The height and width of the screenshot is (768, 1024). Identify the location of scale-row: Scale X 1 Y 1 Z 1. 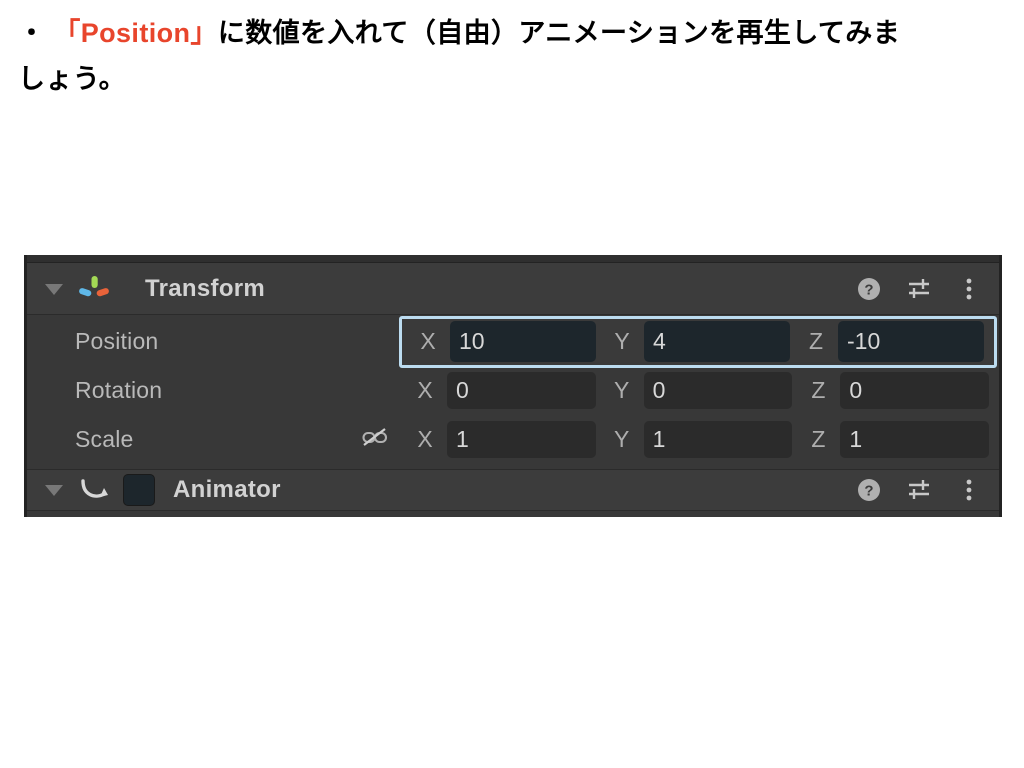
(513, 439).